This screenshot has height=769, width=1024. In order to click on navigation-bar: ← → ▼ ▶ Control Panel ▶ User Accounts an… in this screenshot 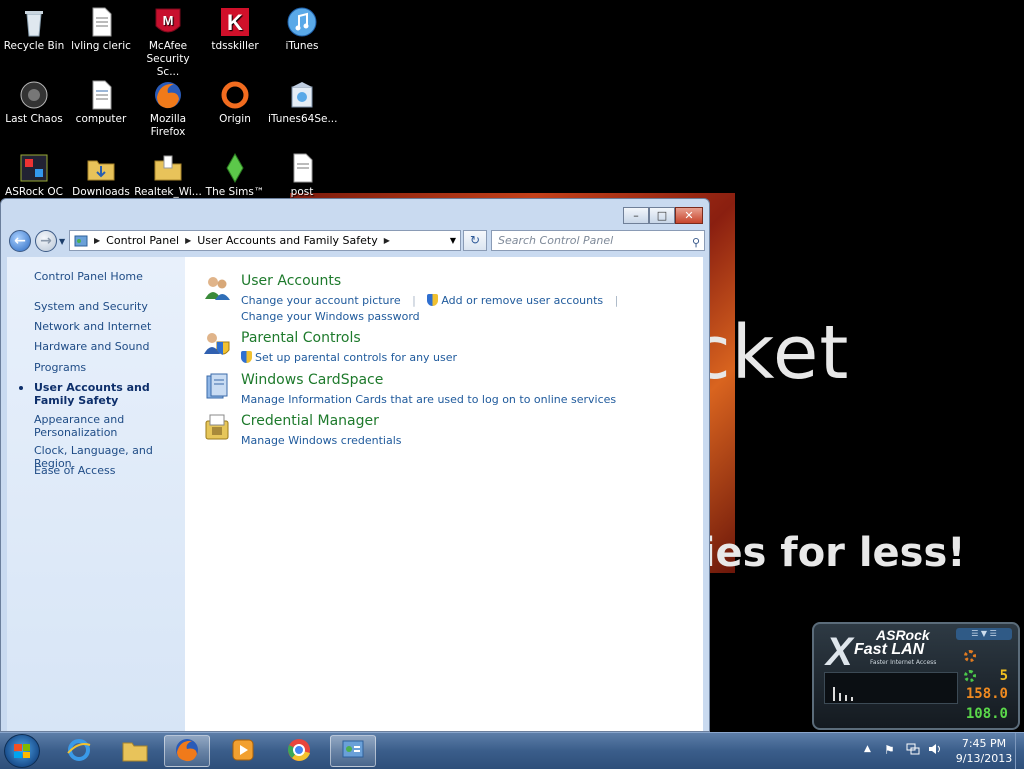, I will do `click(356, 242)`.